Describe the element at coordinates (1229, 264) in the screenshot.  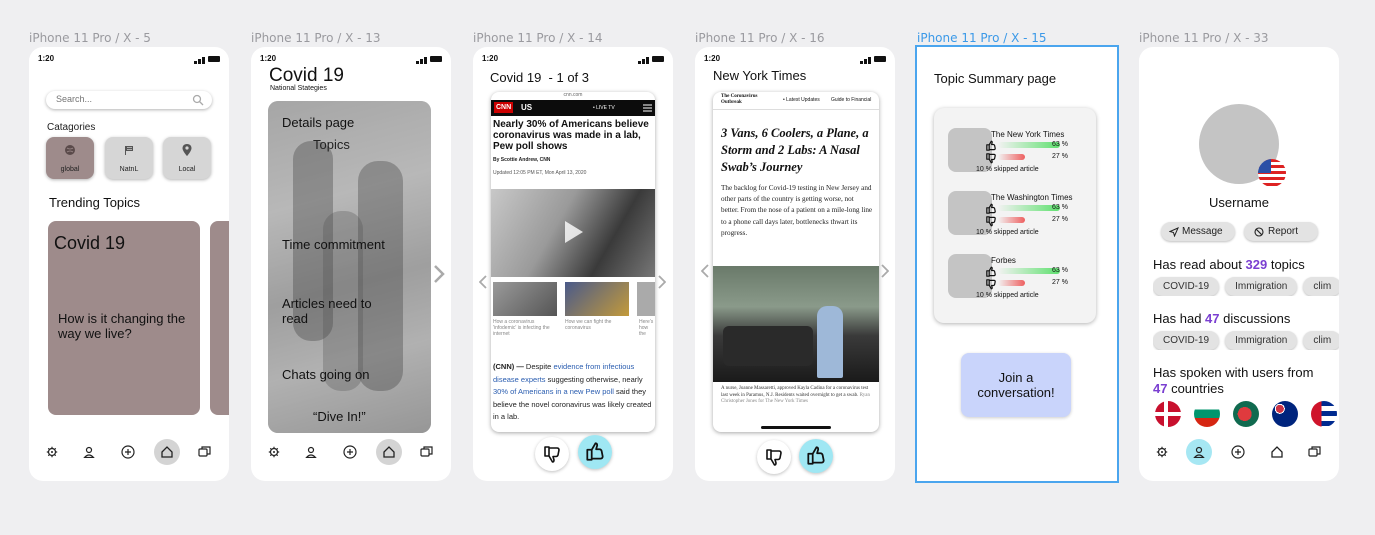
I see `read-stat: Has read about 329 topics` at that location.